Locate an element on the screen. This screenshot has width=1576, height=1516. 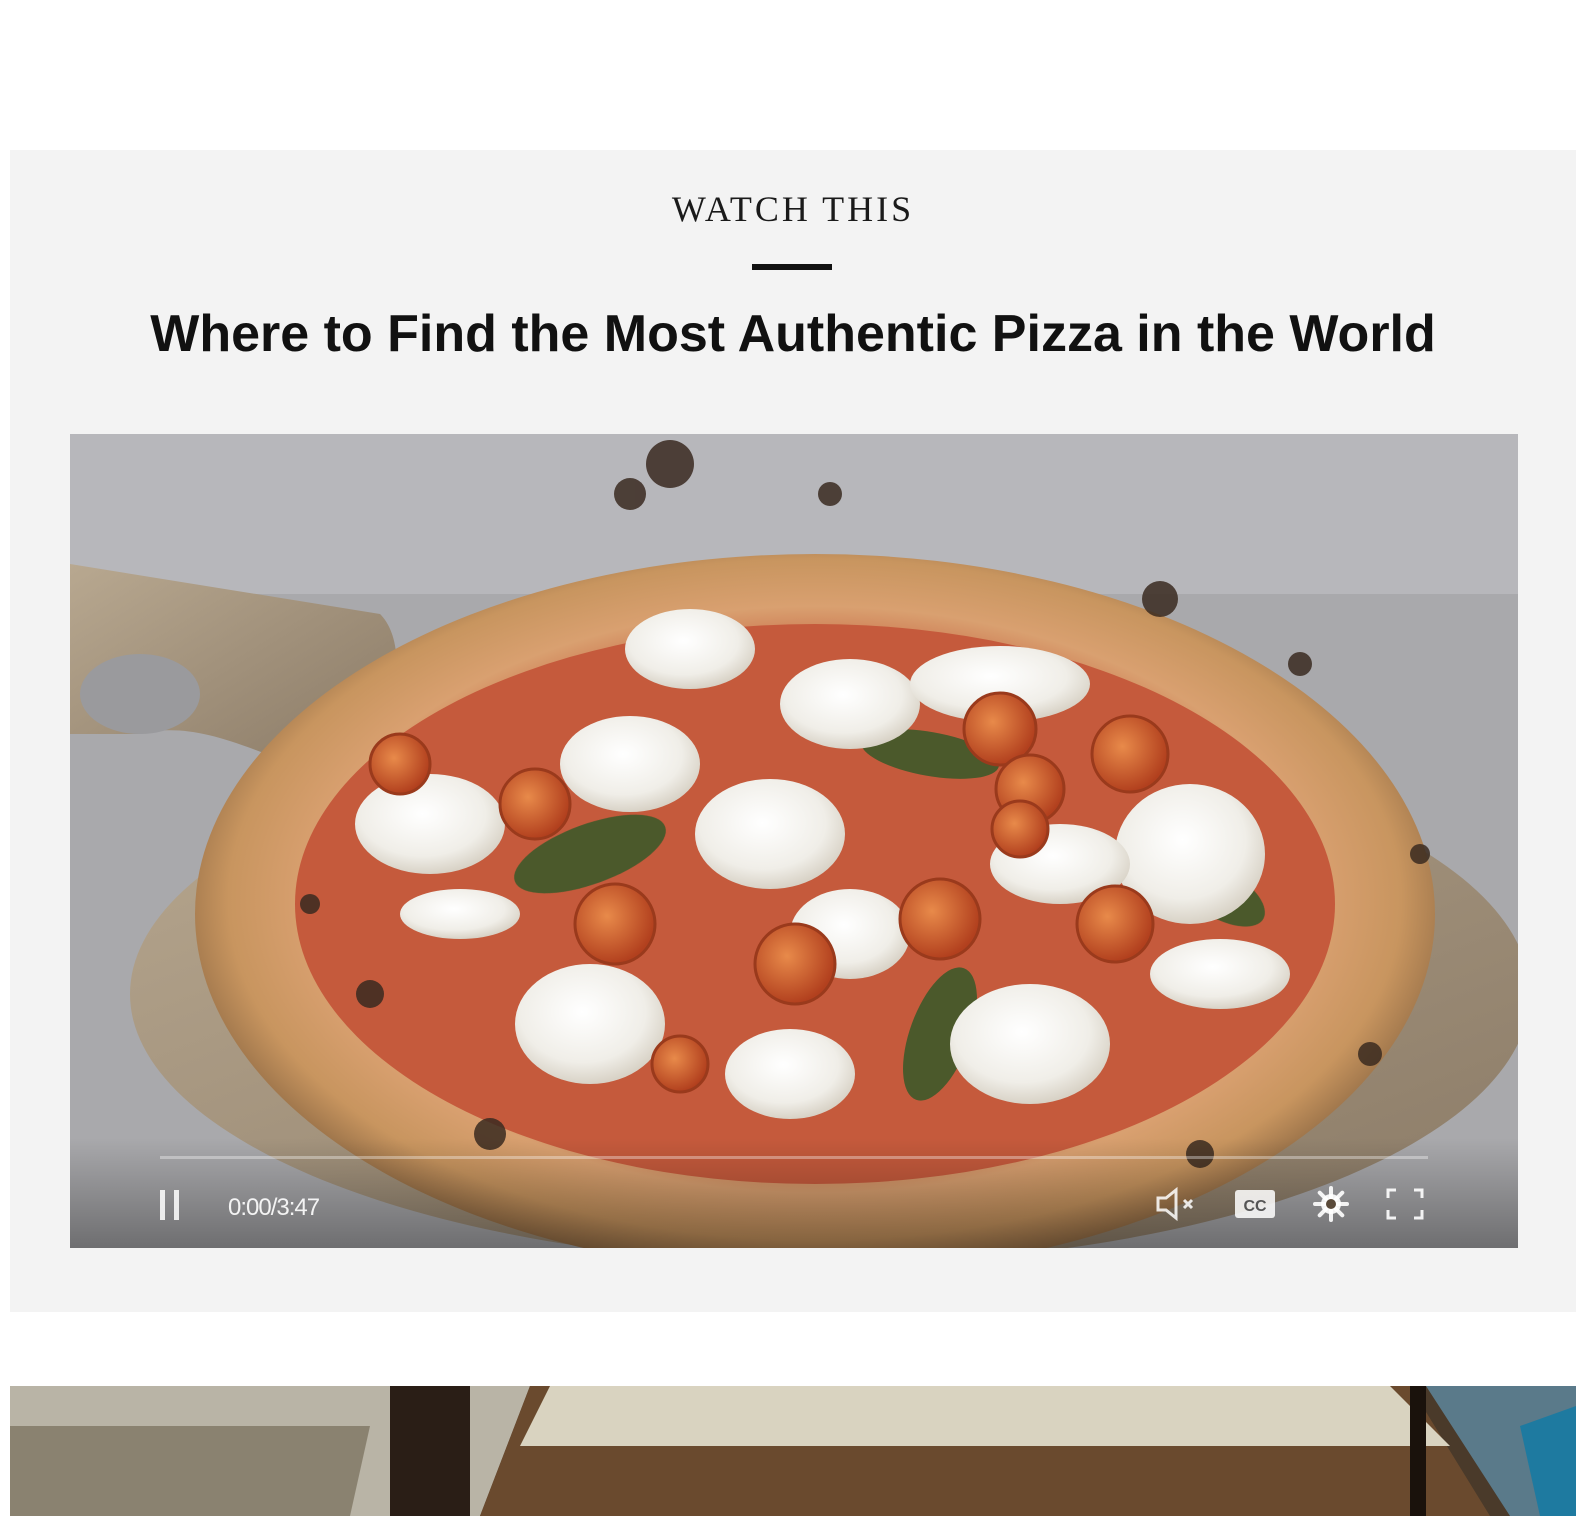
video-controls-bar: 0:00/3:47 CC is located at coordinates (794, 1193).